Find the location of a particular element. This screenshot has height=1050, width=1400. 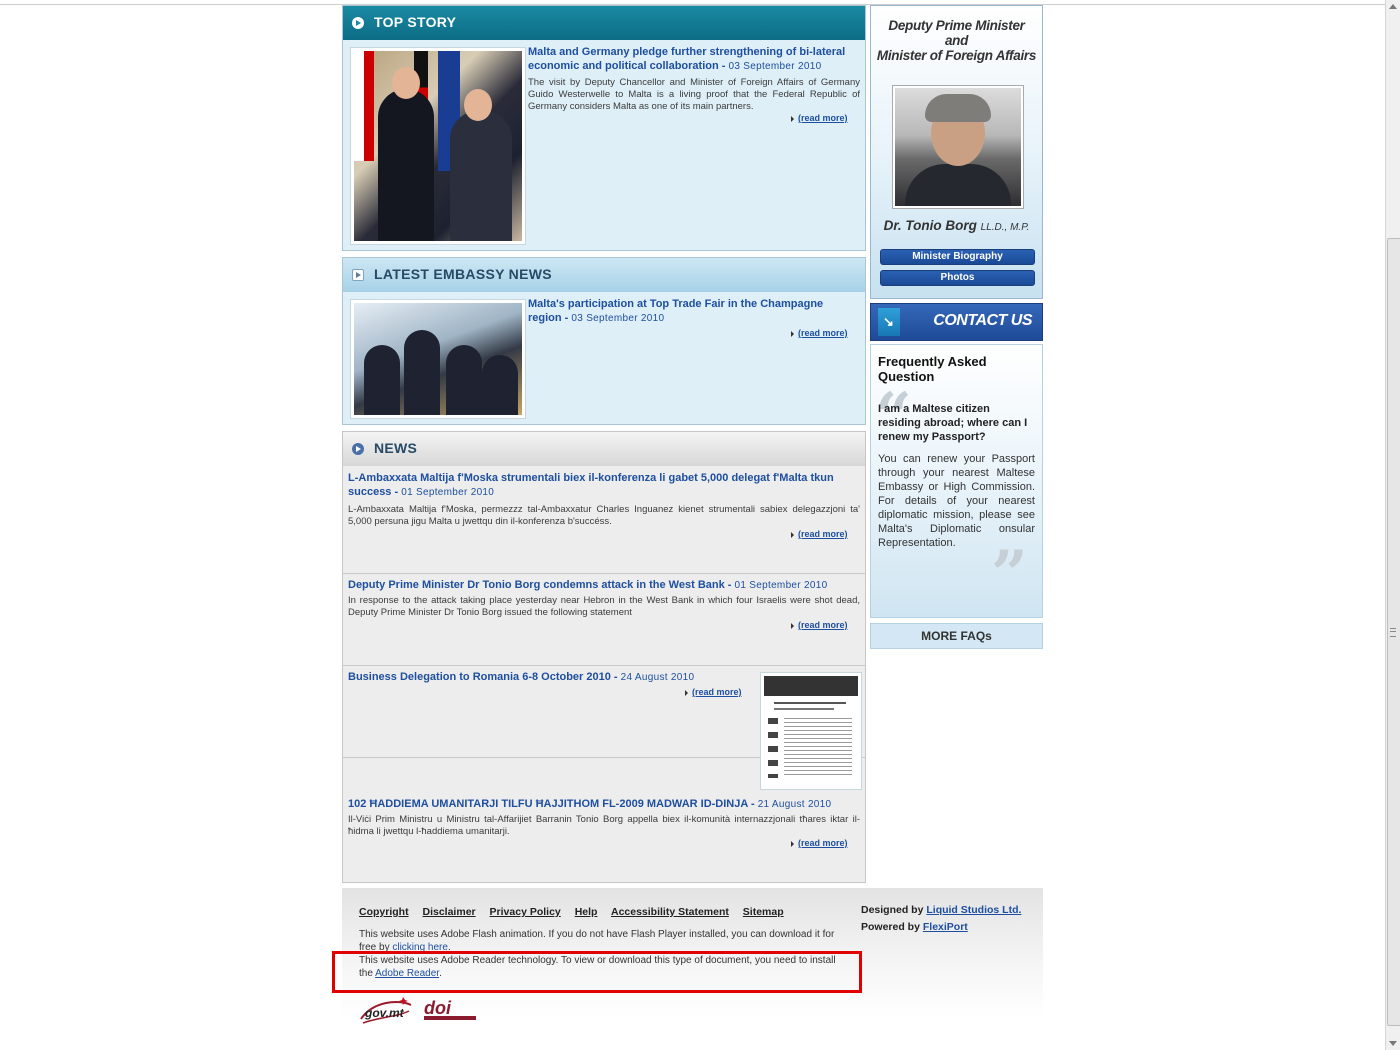

top-story-heading: TOP STORY is located at coordinates (415, 22).